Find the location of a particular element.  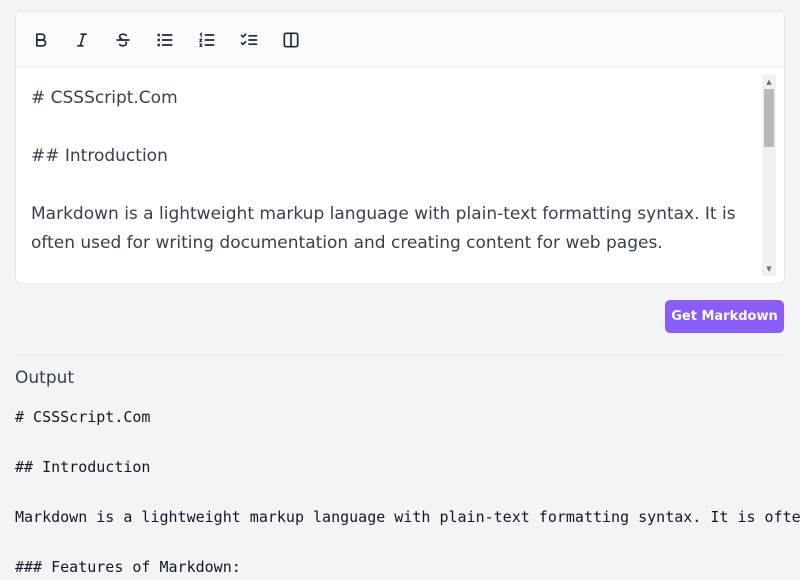

section-divider is located at coordinates (399, 355).